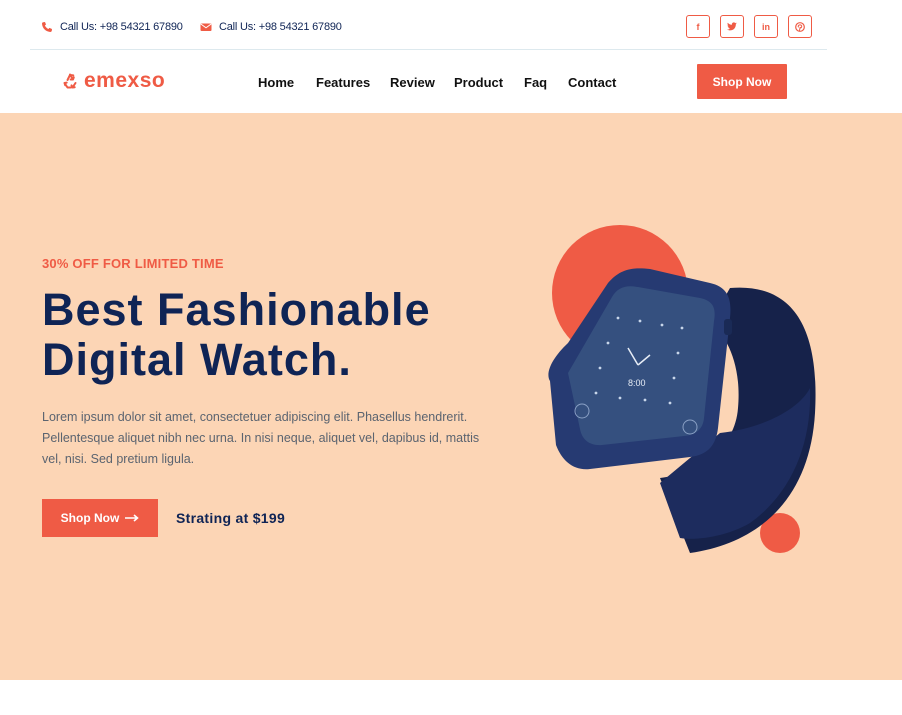  What do you see at coordinates (47, 27) in the screenshot?
I see `phone-icon` at bounding box center [47, 27].